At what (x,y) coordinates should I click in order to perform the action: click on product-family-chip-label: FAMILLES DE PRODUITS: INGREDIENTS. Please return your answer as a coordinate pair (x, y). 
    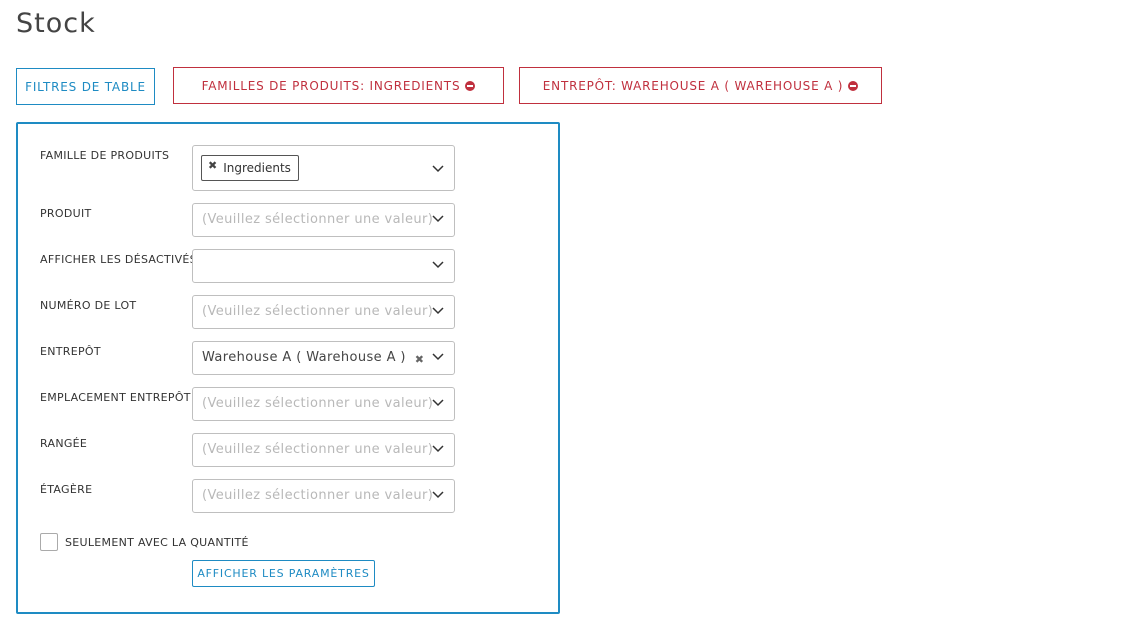
    Looking at the image, I should click on (331, 85).